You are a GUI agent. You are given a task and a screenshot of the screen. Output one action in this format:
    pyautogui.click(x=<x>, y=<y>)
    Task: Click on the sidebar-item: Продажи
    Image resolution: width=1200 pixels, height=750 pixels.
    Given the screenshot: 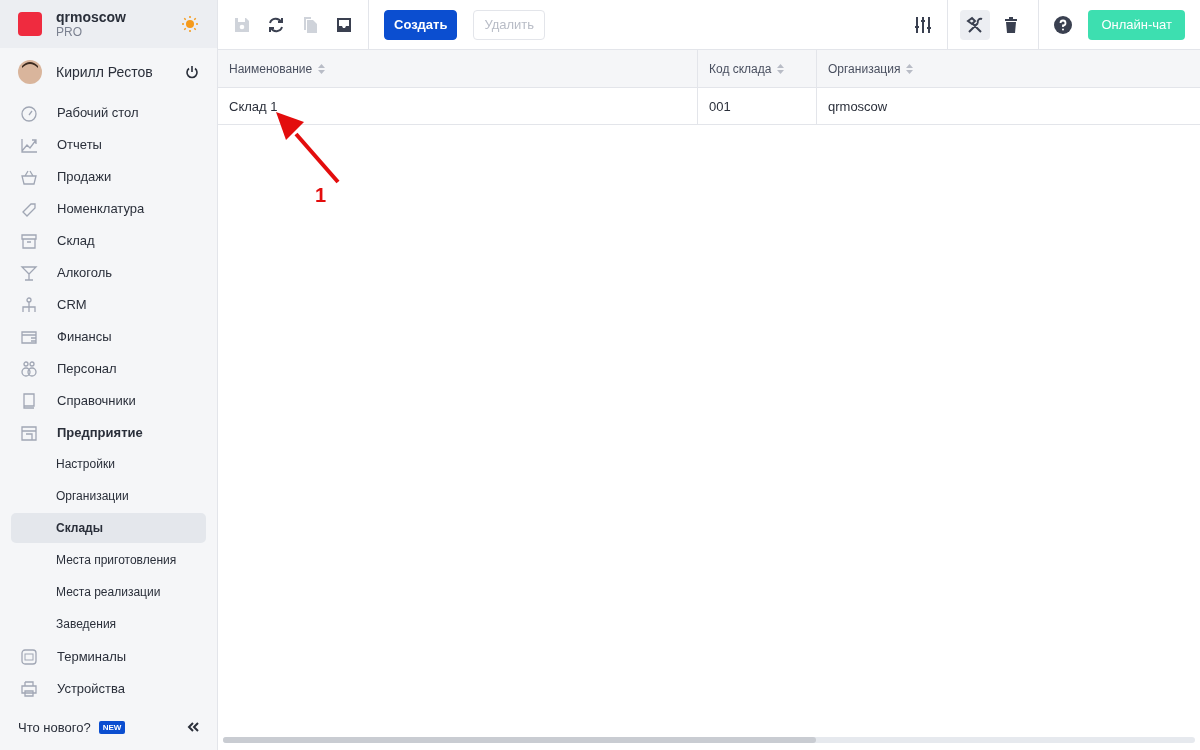 What is the action you would take?
    pyautogui.click(x=108, y=176)
    